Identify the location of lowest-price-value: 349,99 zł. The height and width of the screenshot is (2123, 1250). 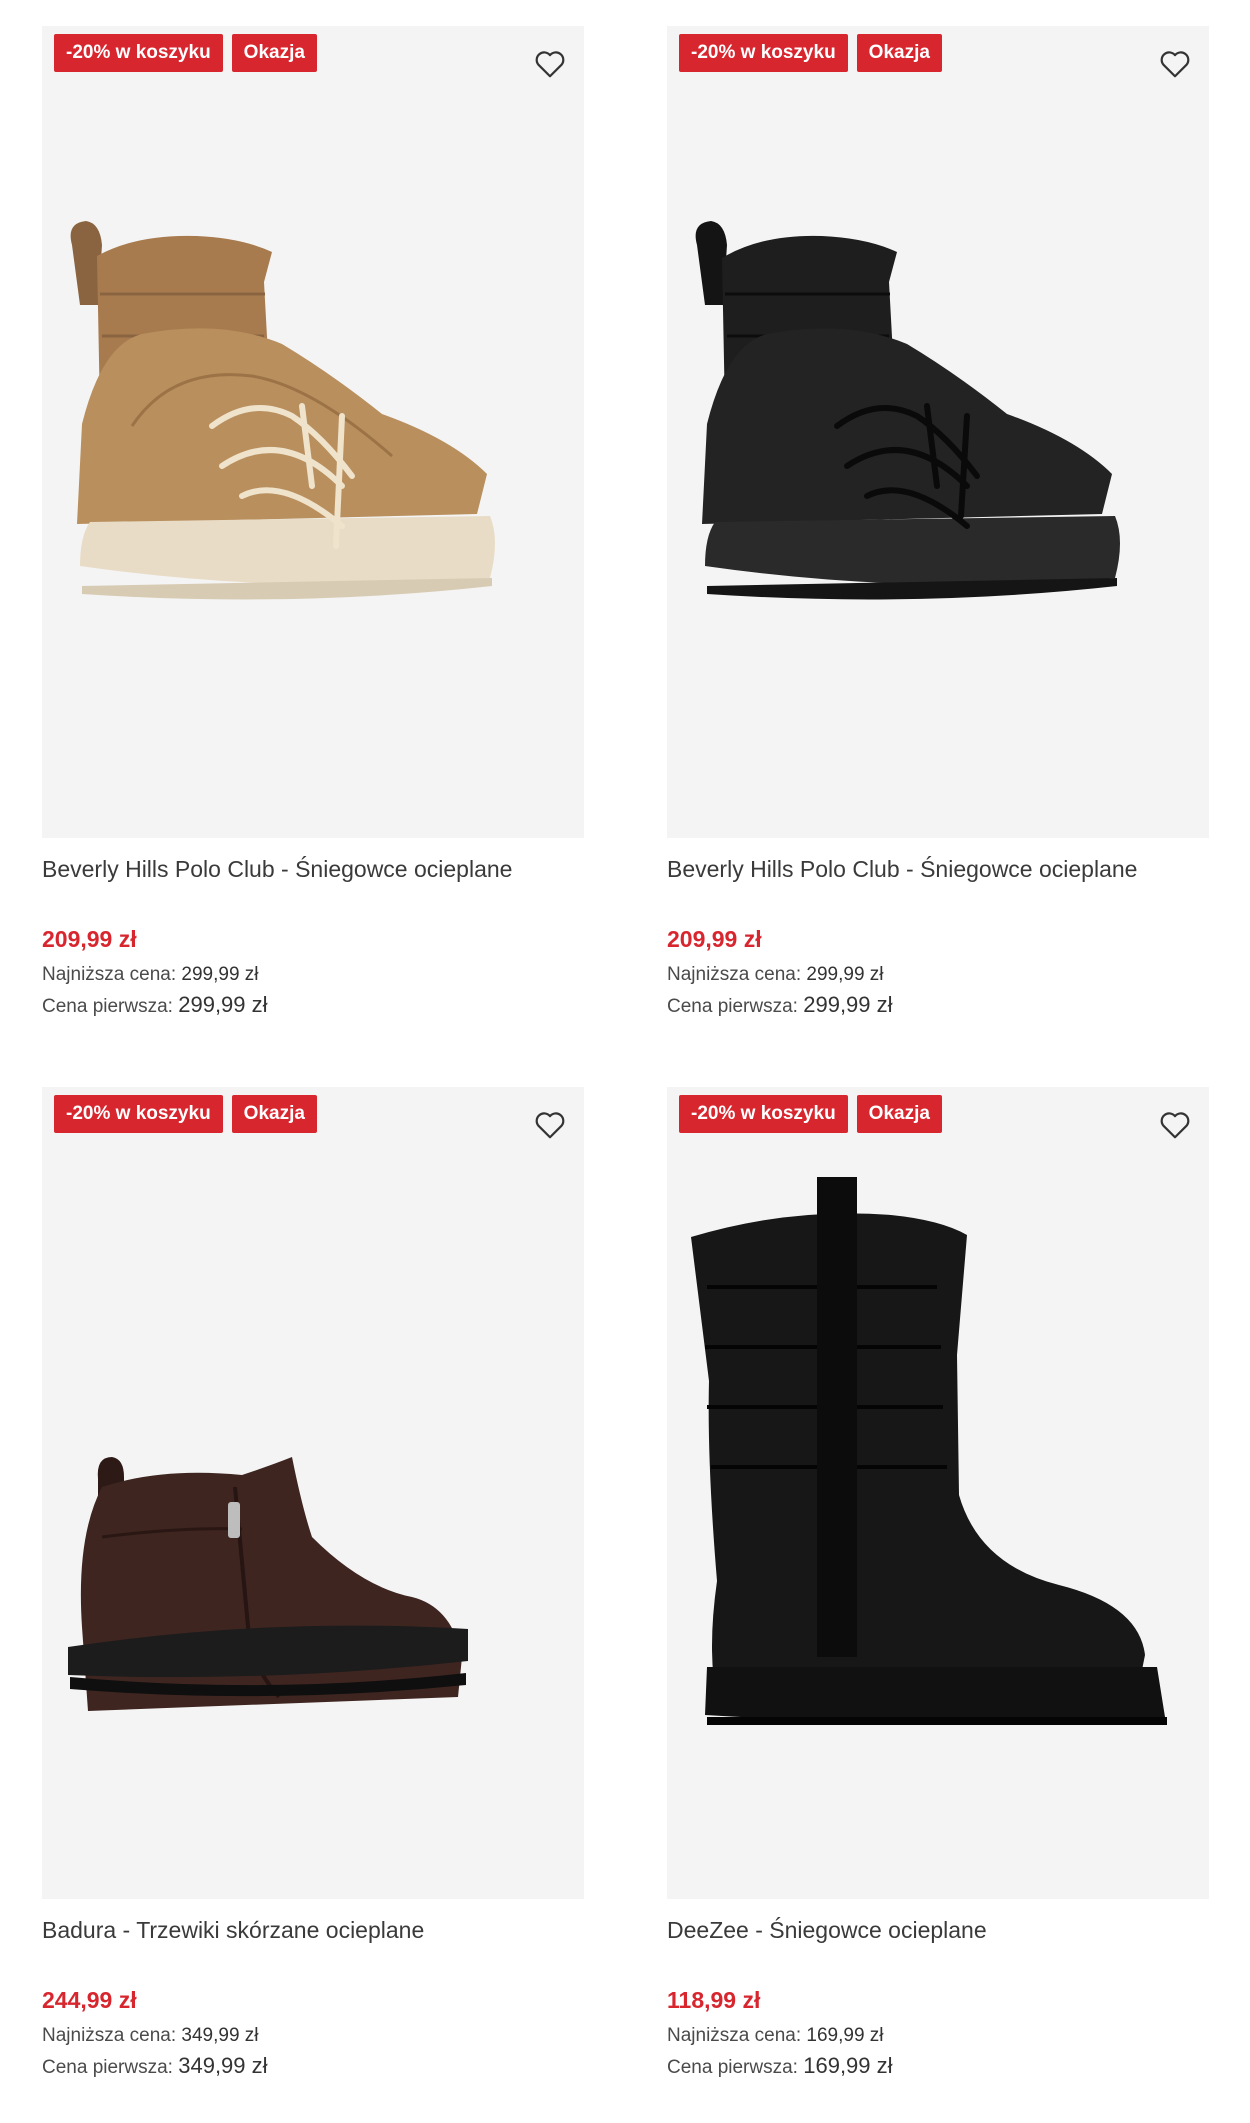
(220, 2035).